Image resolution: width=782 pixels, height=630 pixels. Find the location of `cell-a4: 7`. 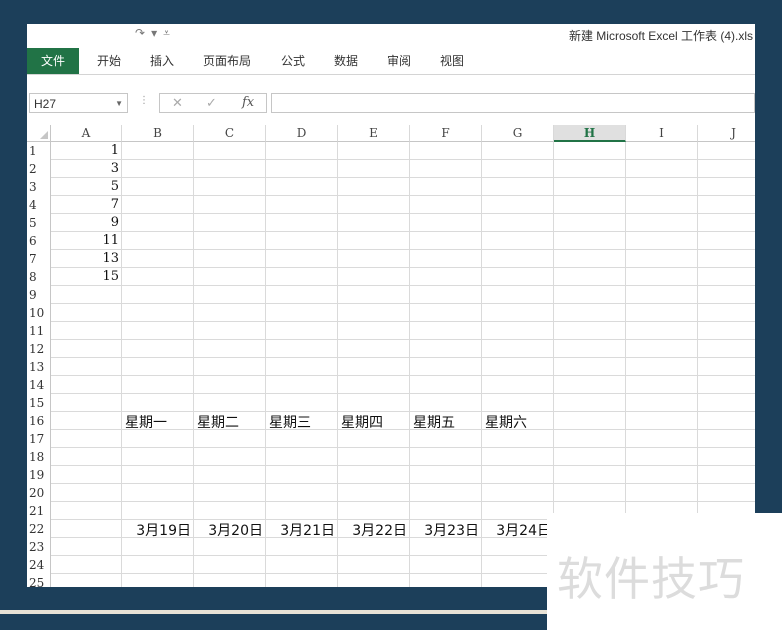

cell-a4: 7 is located at coordinates (85, 204).